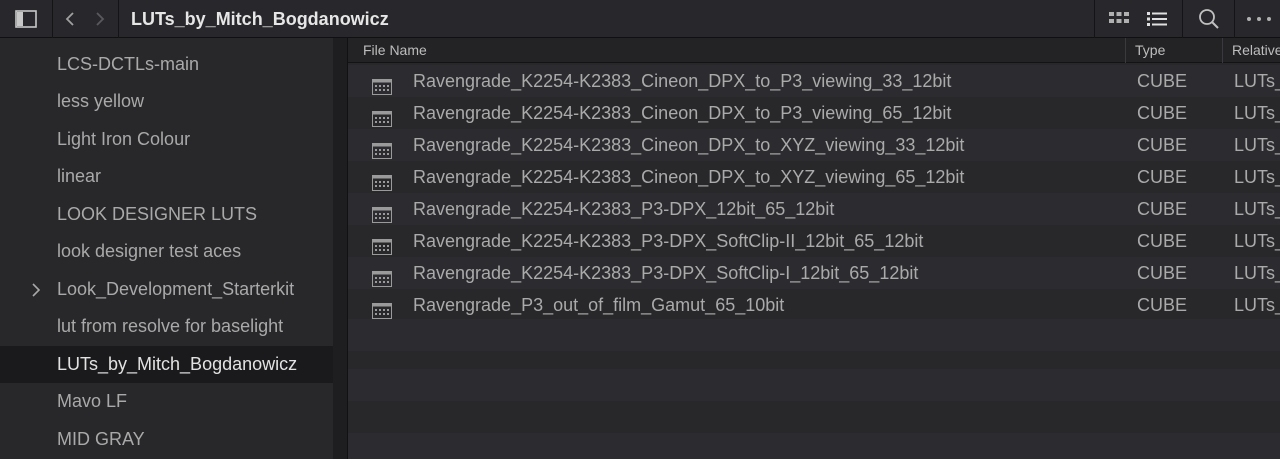  What do you see at coordinates (79, 176) in the screenshot?
I see `sidebar-item-label: linear` at bounding box center [79, 176].